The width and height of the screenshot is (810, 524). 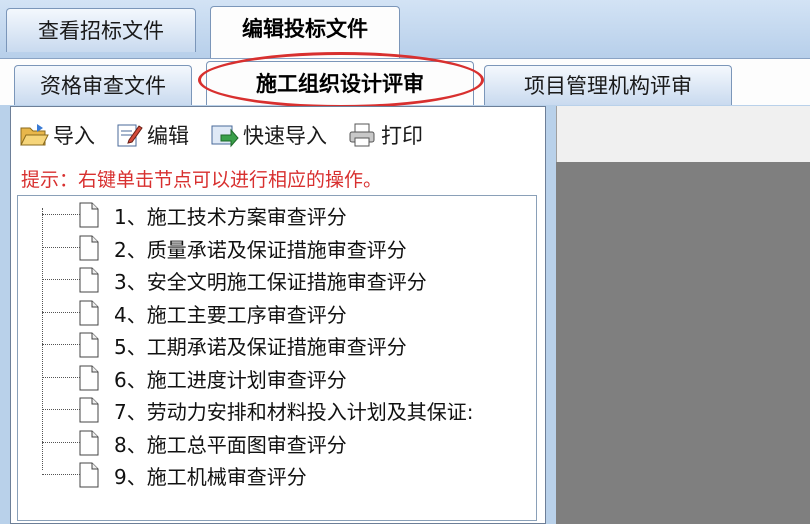 I want to click on tree-node: 1、施工技术方案审查评分, so click(x=277, y=214).